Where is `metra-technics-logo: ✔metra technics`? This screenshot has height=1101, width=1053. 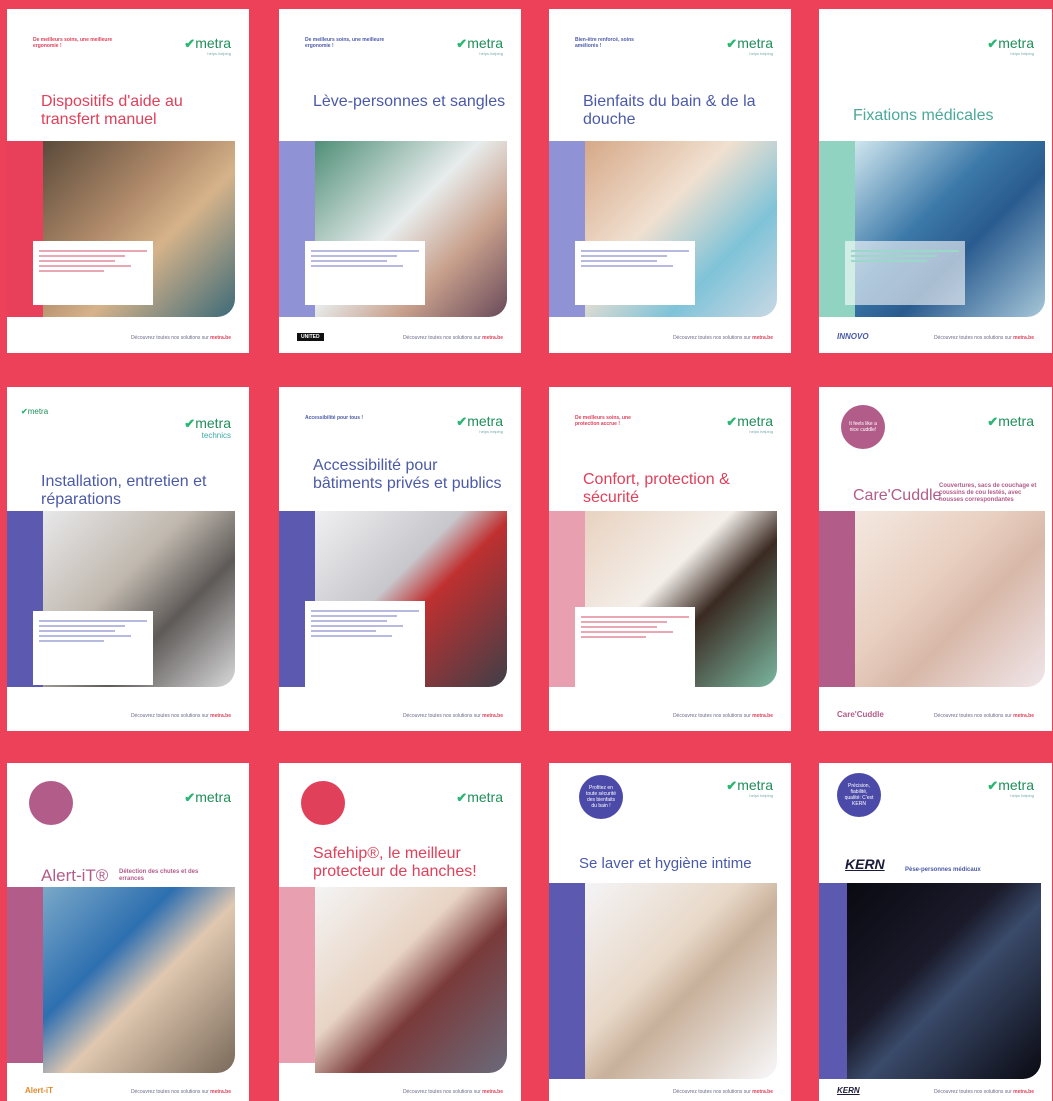 metra-technics-logo: ✔metra technics is located at coordinates (207, 427).